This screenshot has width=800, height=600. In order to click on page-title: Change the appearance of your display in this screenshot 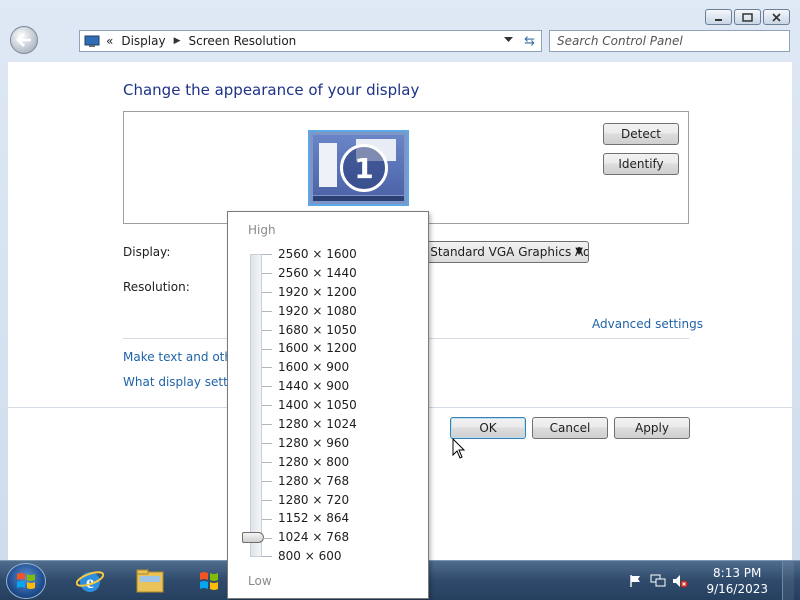, I will do `click(271, 90)`.